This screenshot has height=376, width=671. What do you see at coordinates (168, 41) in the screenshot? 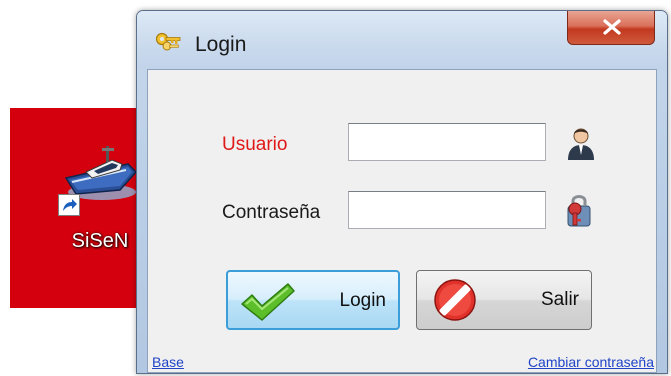
I see `keys-icon` at bounding box center [168, 41].